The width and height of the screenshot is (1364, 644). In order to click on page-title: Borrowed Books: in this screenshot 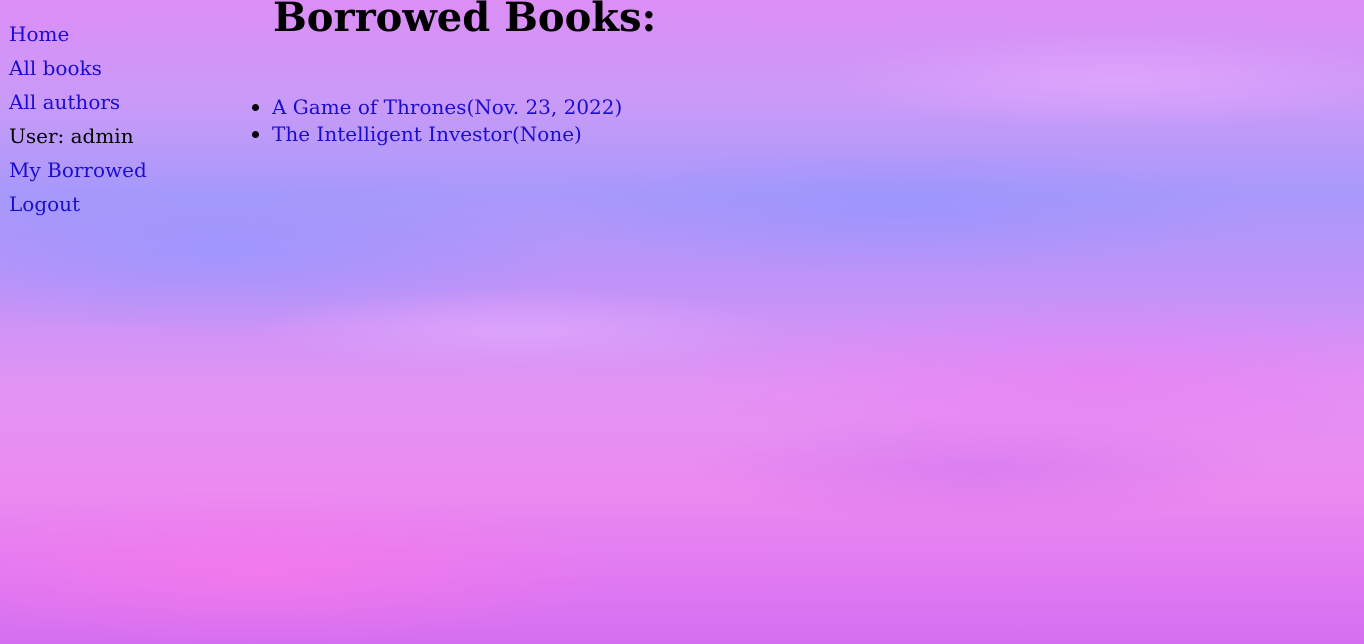, I will do `click(465, 20)`.